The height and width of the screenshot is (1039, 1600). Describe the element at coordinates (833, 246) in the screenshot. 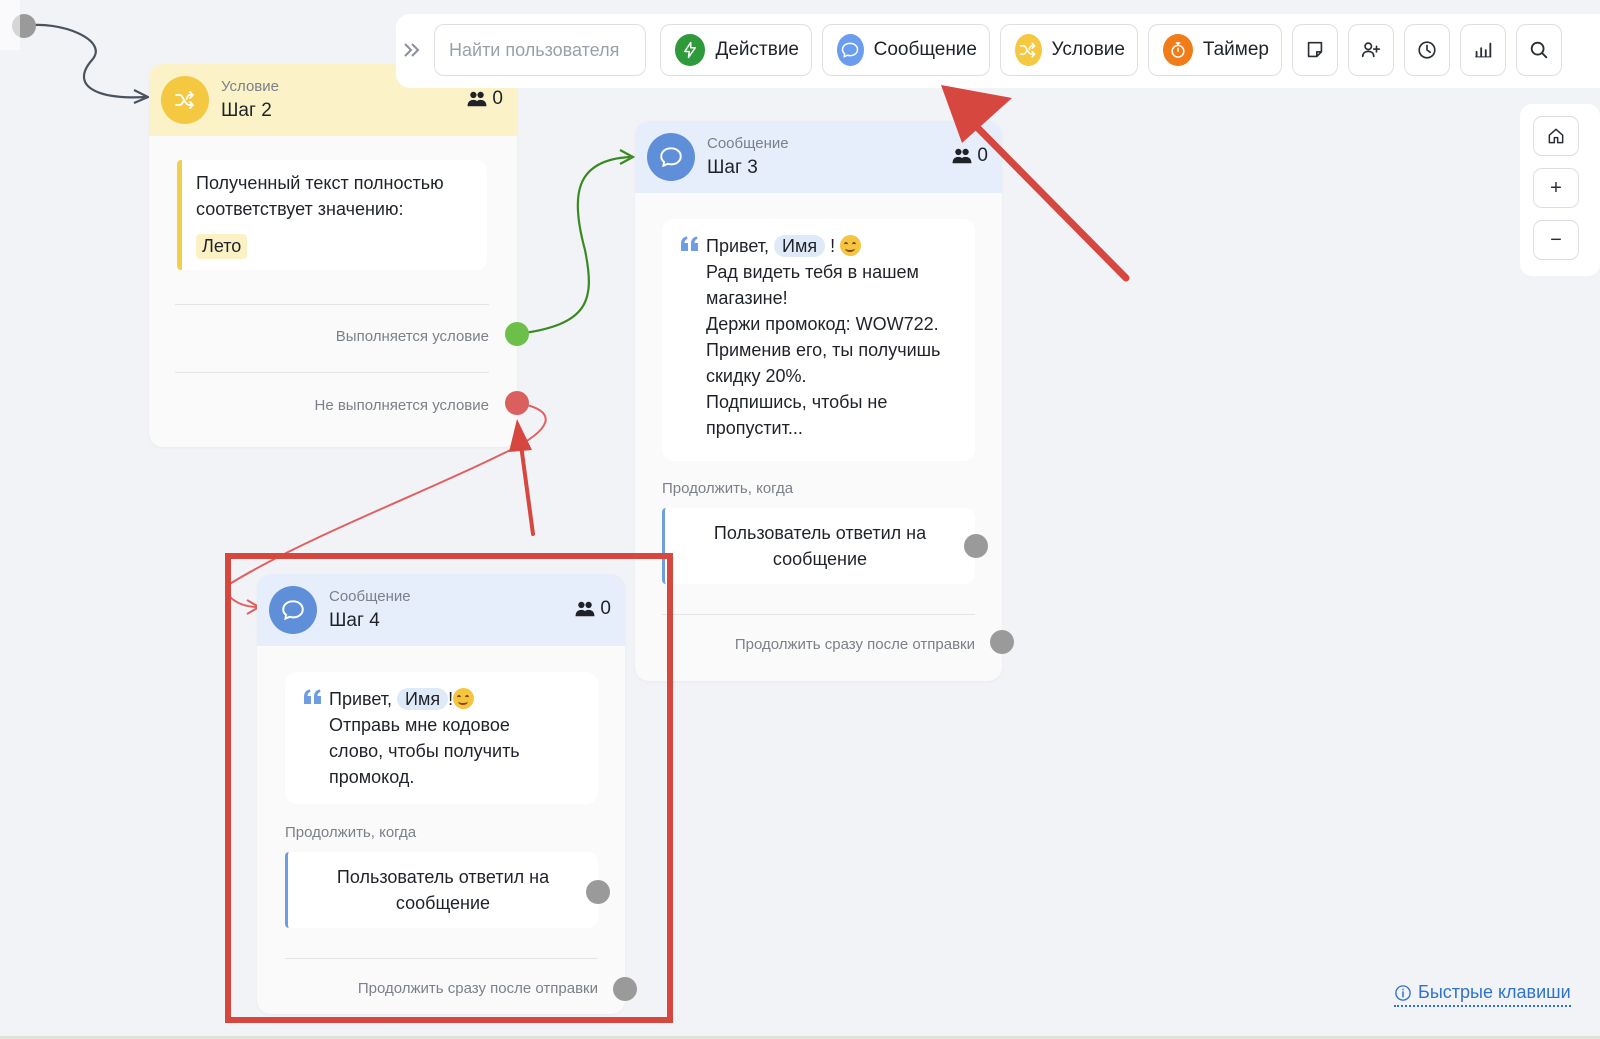

I see `exclamation: !` at that location.